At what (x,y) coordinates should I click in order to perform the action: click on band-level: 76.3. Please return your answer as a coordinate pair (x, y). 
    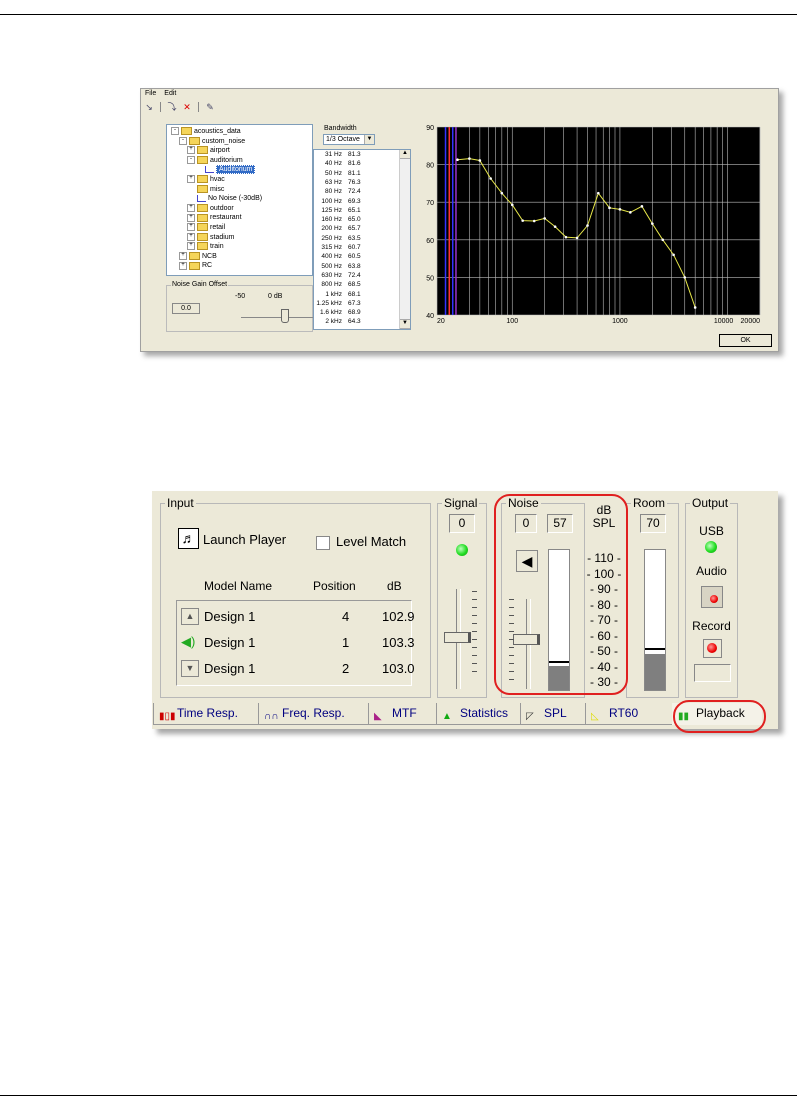
    Looking at the image, I should click on (363, 183).